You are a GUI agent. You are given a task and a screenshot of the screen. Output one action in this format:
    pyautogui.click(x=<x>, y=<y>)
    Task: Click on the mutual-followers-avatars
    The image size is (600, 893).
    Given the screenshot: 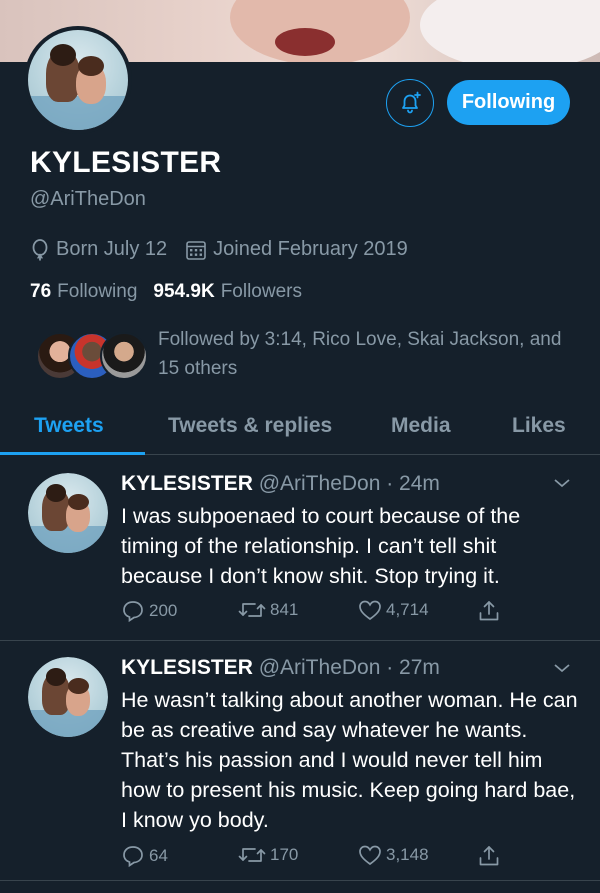 What is the action you would take?
    pyautogui.click(x=92, y=357)
    